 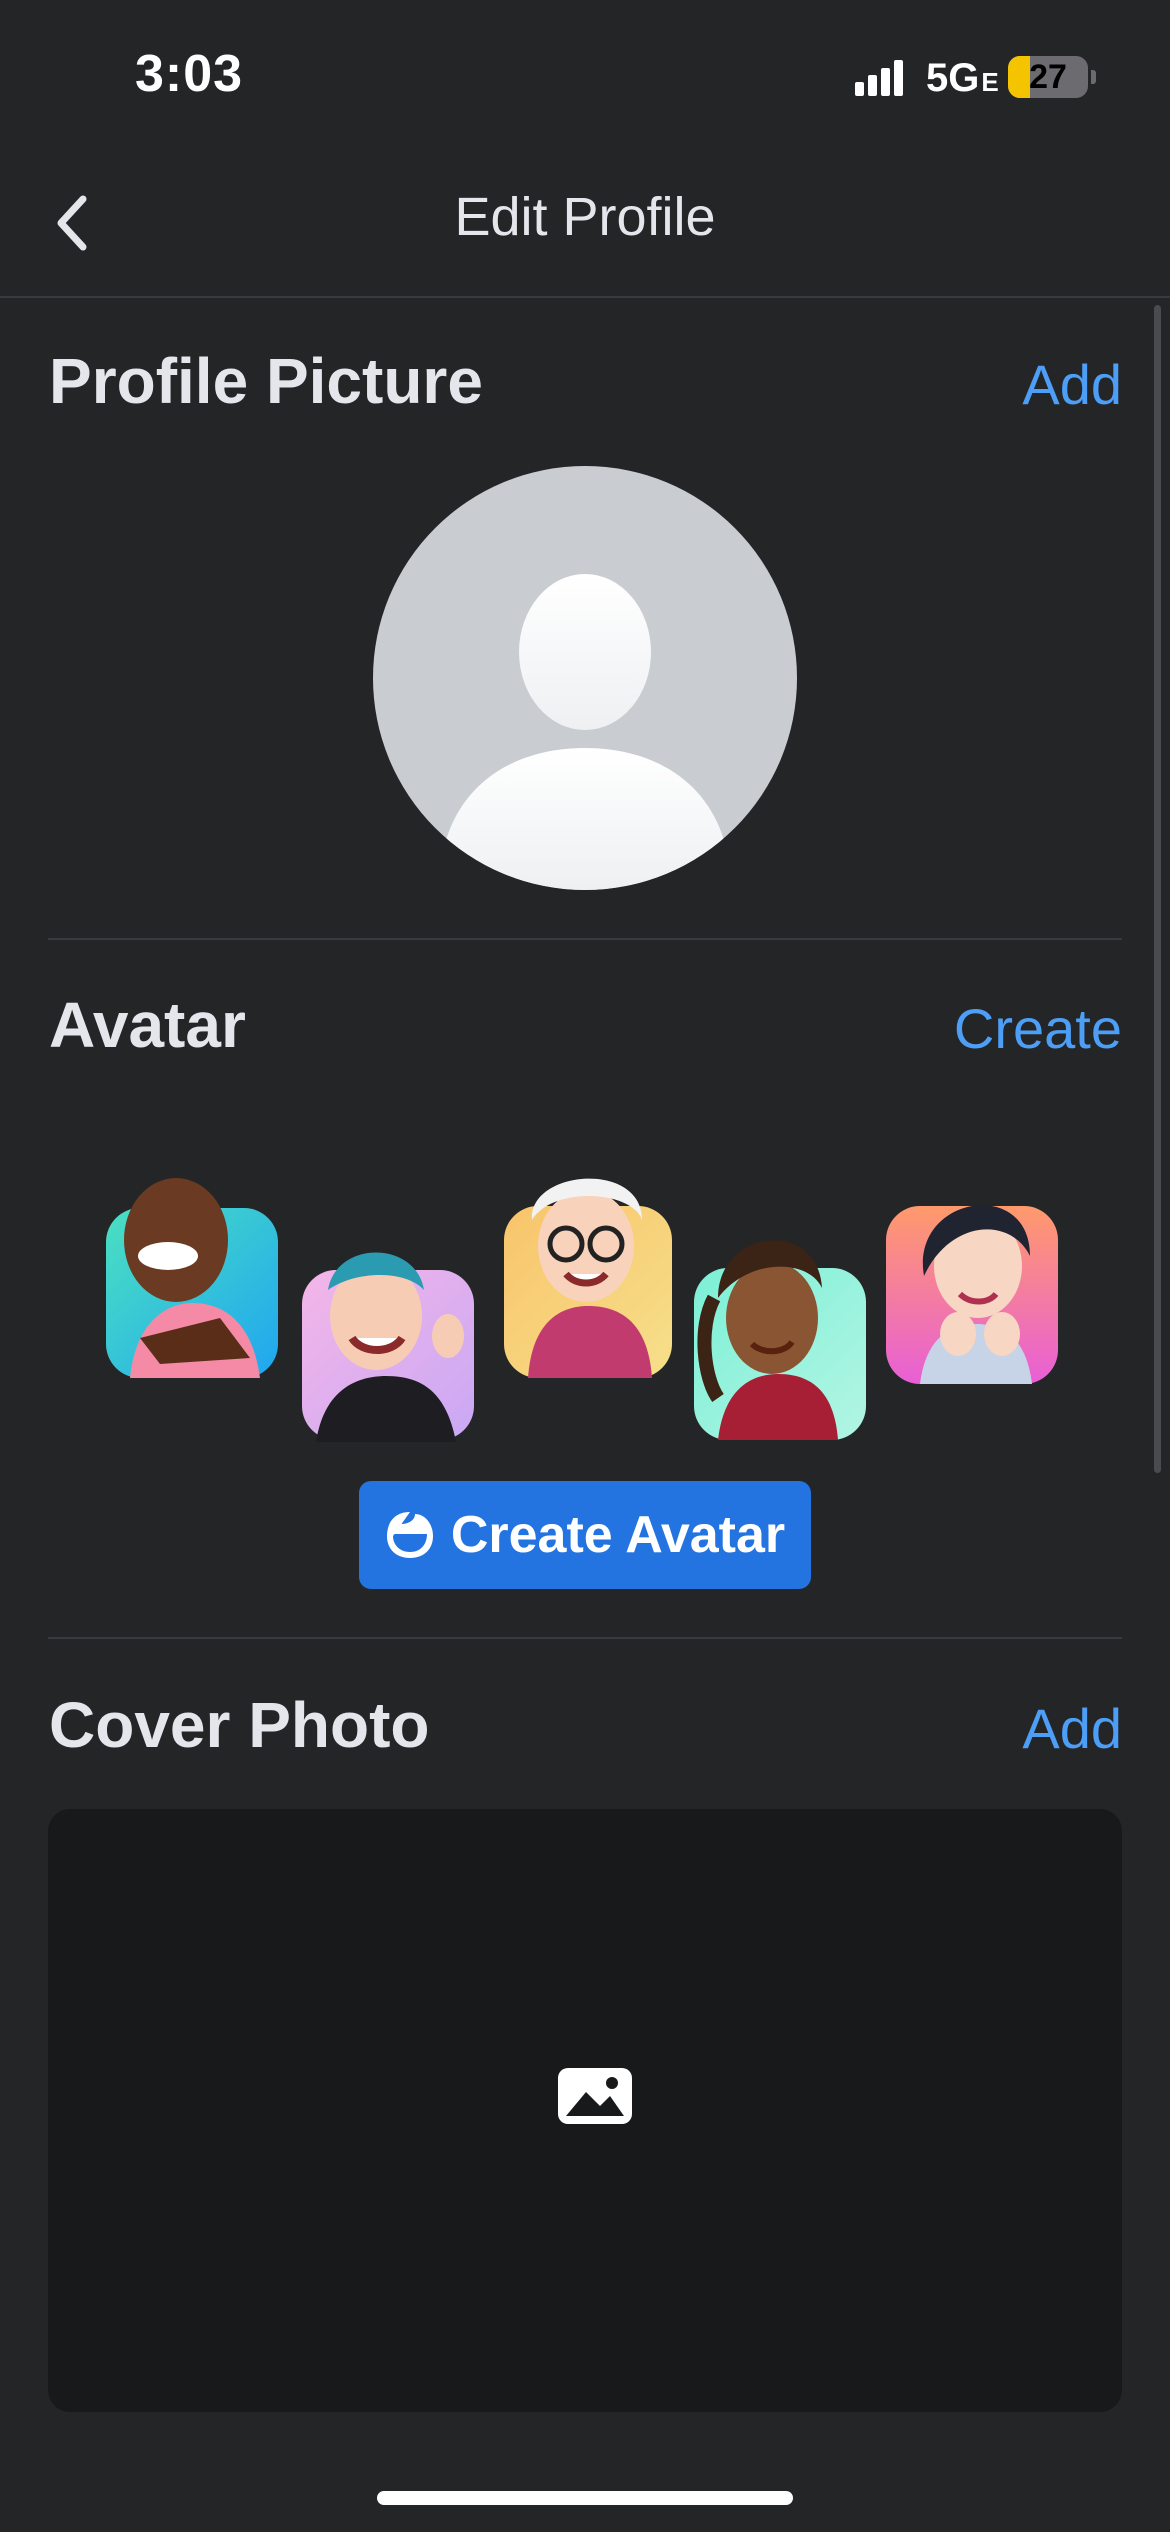 I want to click on profile-picture-add-link: Add, so click(x=1072, y=384).